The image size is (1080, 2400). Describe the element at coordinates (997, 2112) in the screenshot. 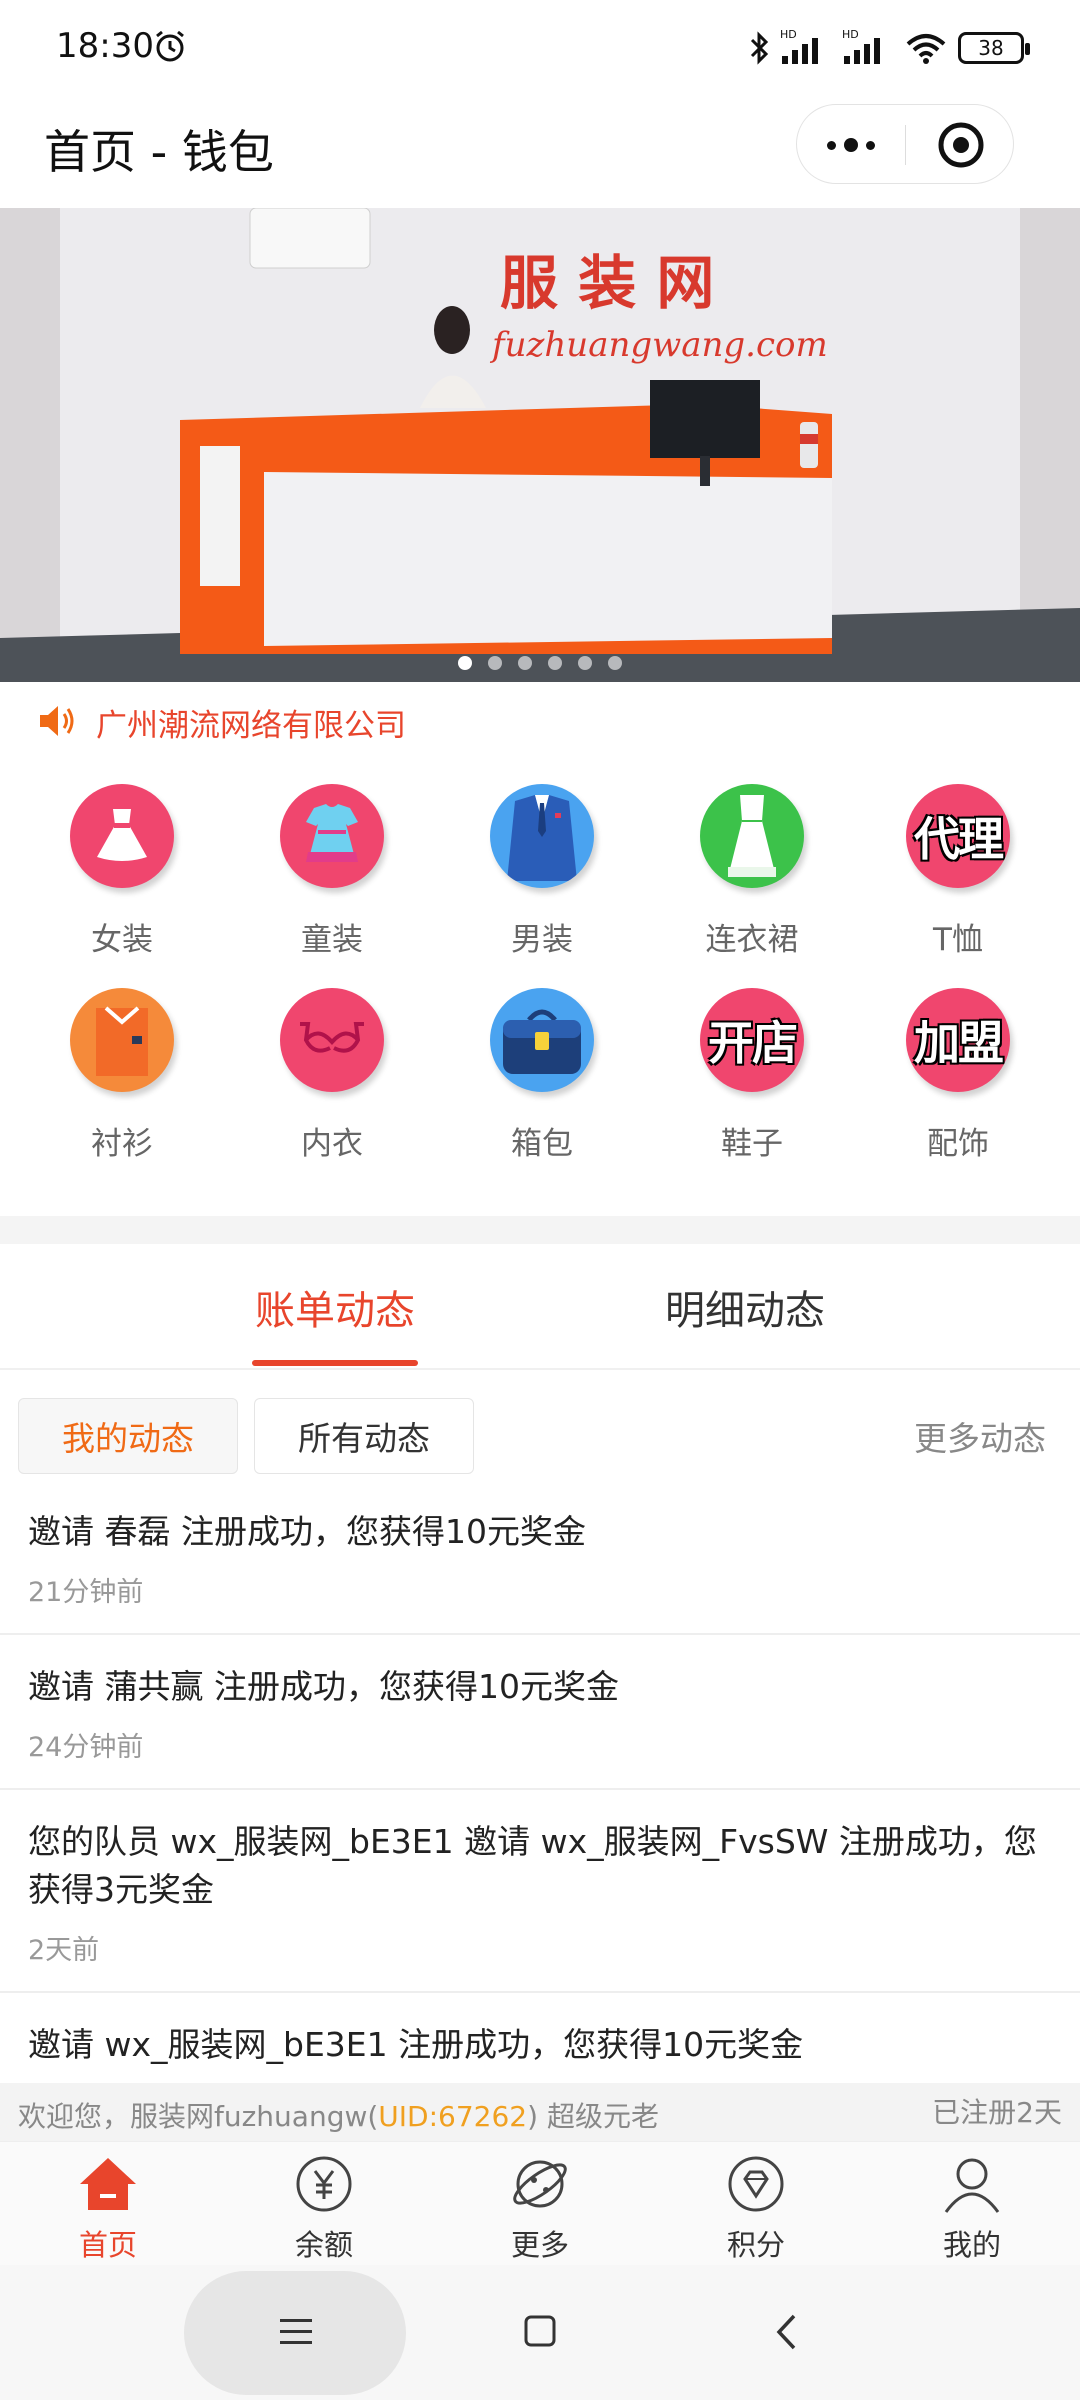

I see `registered-days: 已注册2天` at that location.